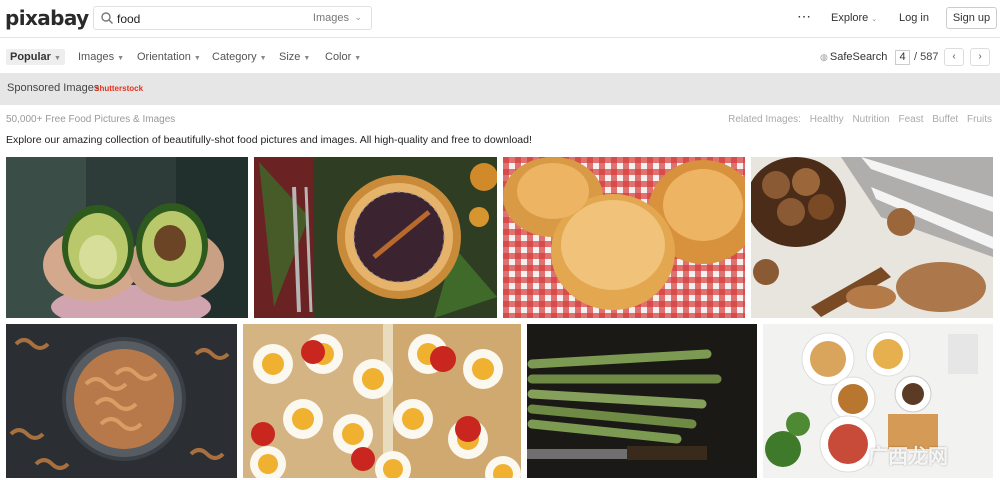 This screenshot has height=480, width=1000. Describe the element at coordinates (980, 57) in the screenshot. I see `next-page-button: ›` at that location.